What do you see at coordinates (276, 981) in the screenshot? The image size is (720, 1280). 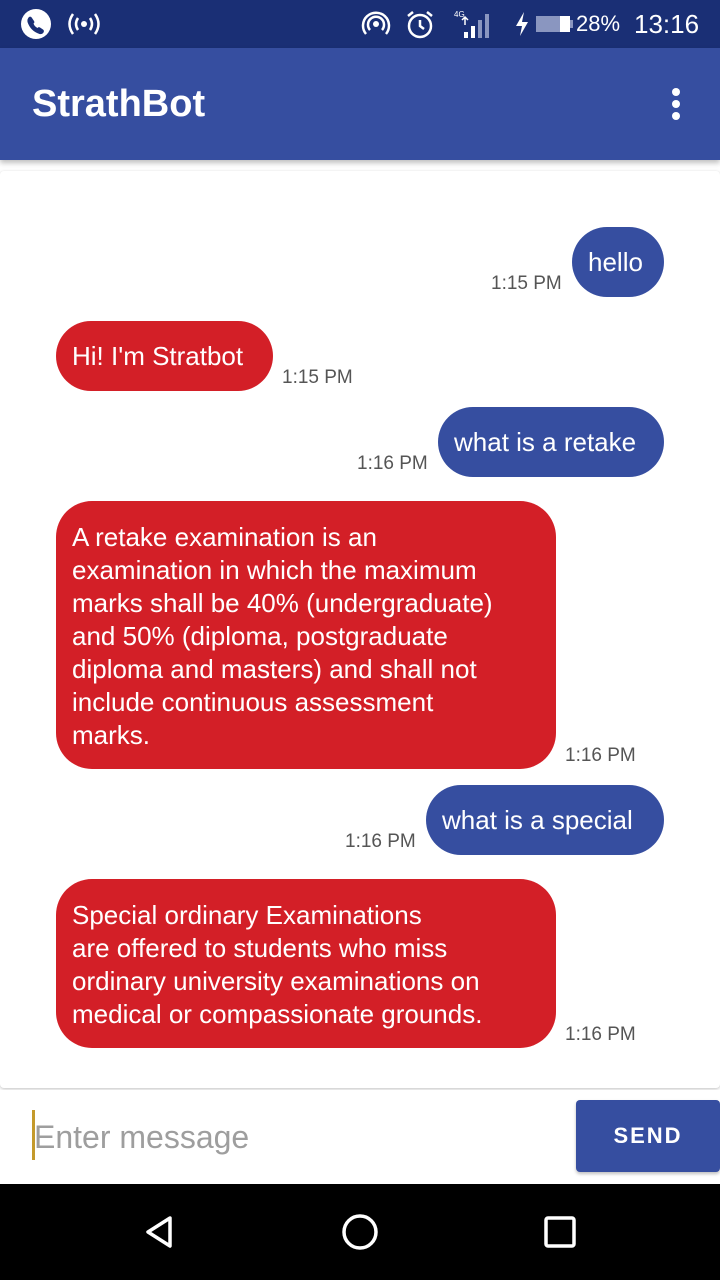 I see `message-line: ordinary university examinations on` at bounding box center [276, 981].